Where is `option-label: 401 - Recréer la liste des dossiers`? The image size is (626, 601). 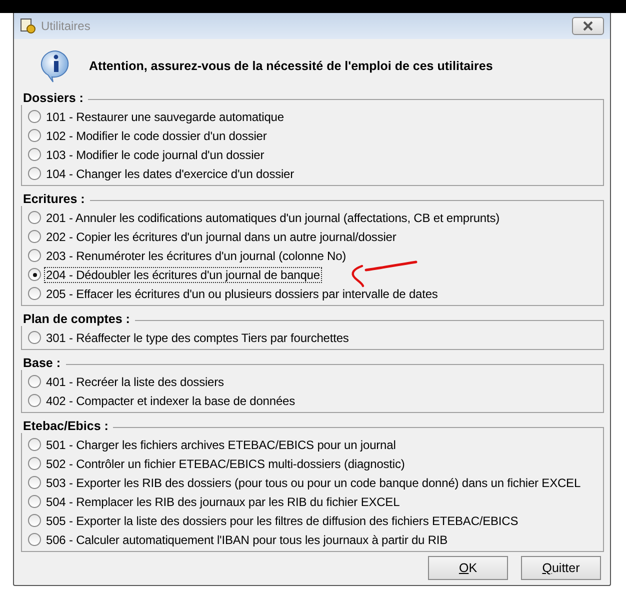 option-label: 401 - Recréer la liste des dossiers is located at coordinates (135, 382).